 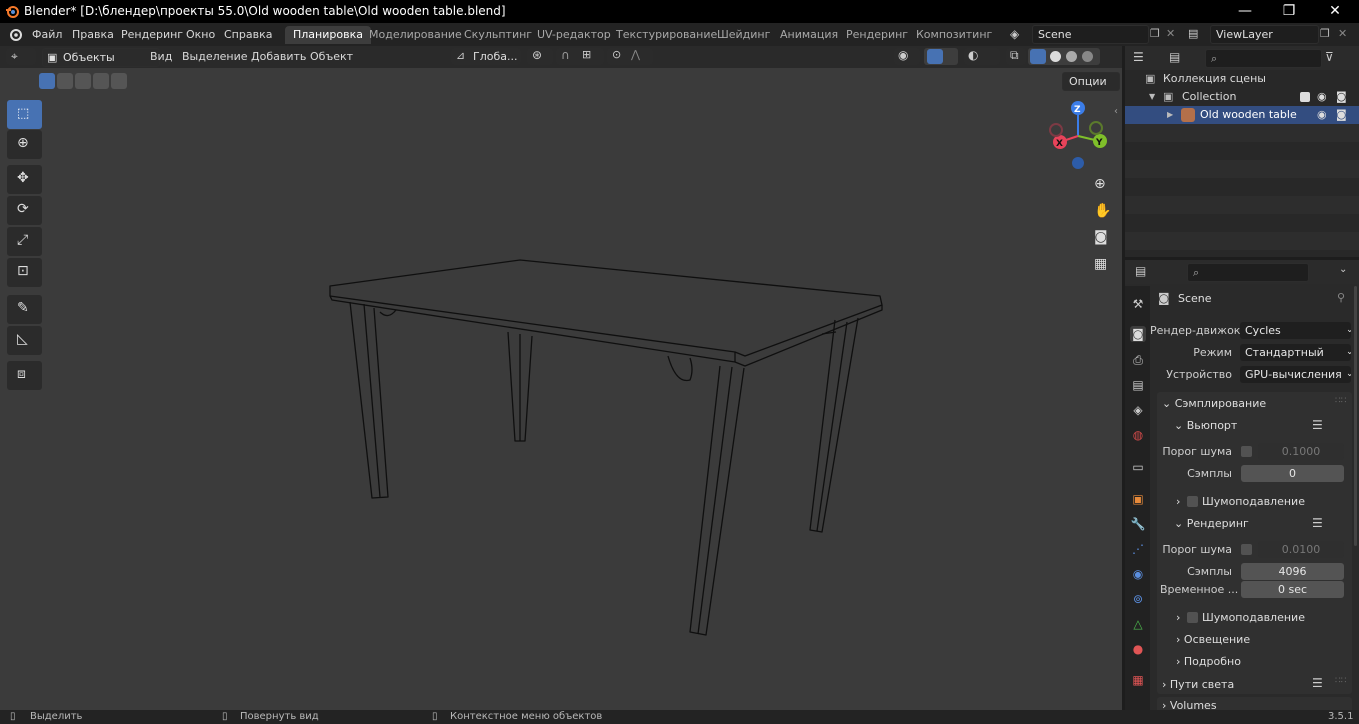 What do you see at coordinates (24, 272) in the screenshot?
I see `transform-tool: ⊡` at bounding box center [24, 272].